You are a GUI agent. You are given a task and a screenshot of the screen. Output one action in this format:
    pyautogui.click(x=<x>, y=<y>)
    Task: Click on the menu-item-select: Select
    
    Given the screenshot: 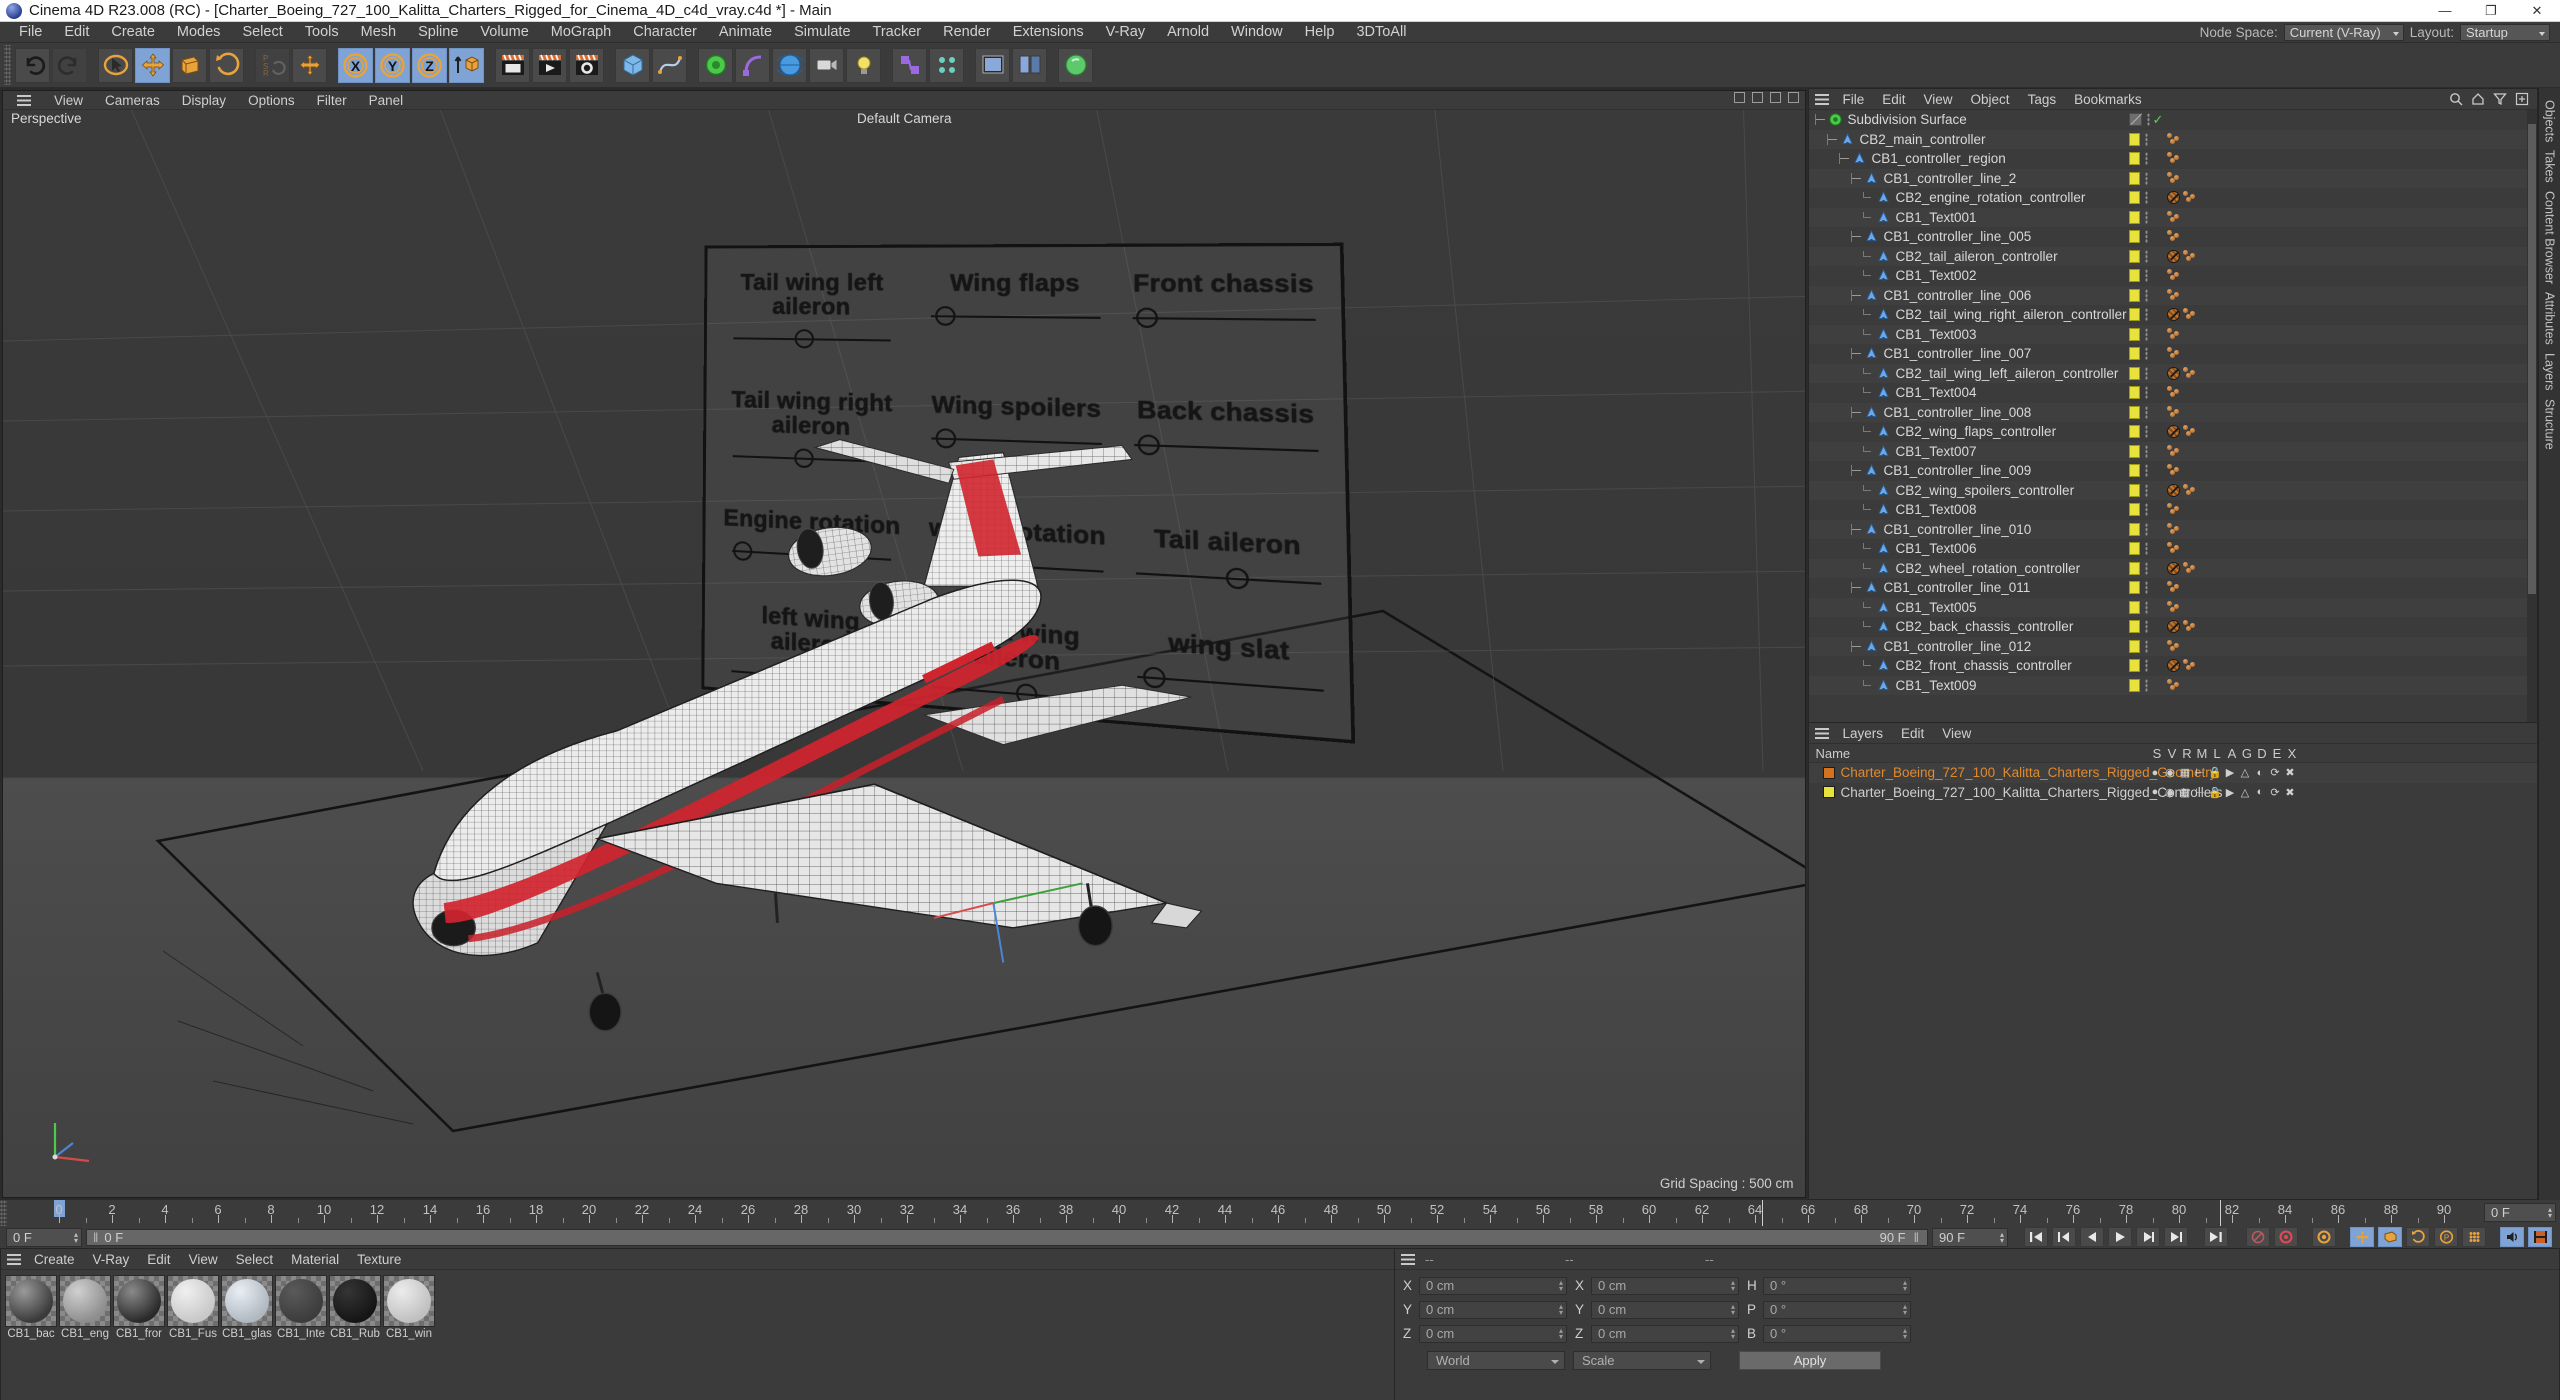 What is the action you would take?
    pyautogui.click(x=262, y=32)
    